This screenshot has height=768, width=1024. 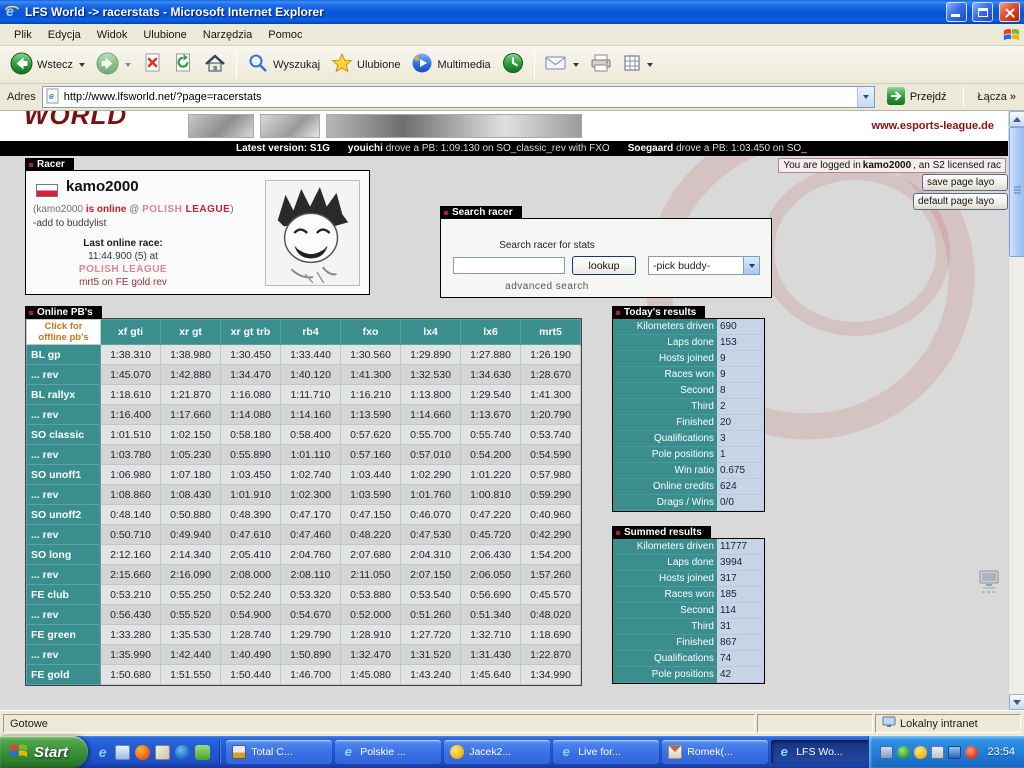 What do you see at coordinates (69, 223) in the screenshot?
I see `add-to-buddylist-link: -add to buddylist` at bounding box center [69, 223].